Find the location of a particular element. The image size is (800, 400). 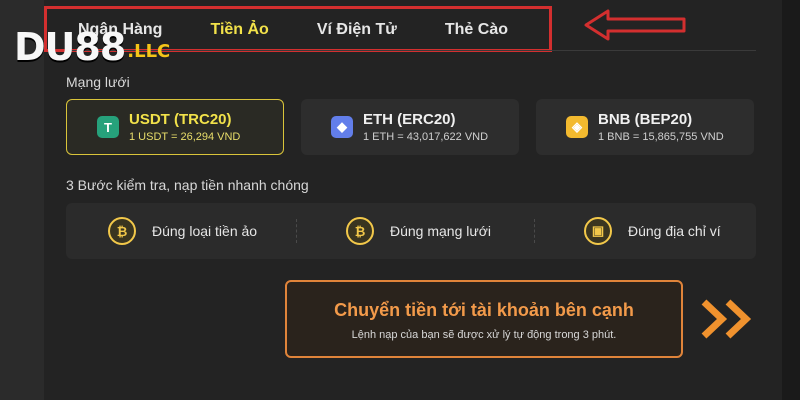

network-name: BNB (BEP20) is located at coordinates (645, 119).